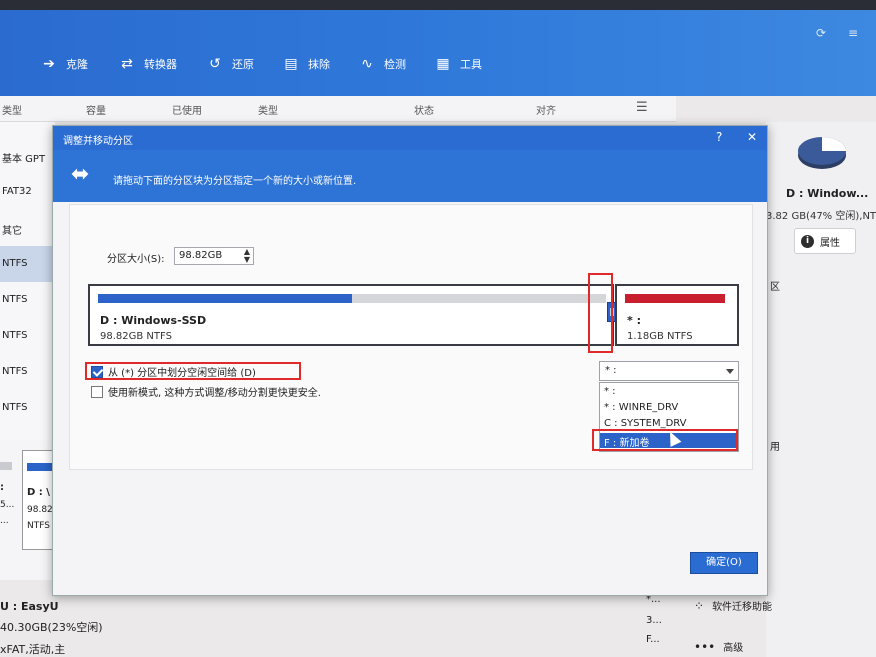 This screenshot has width=876, height=657. I want to click on col-type: 类型, so click(12, 109).